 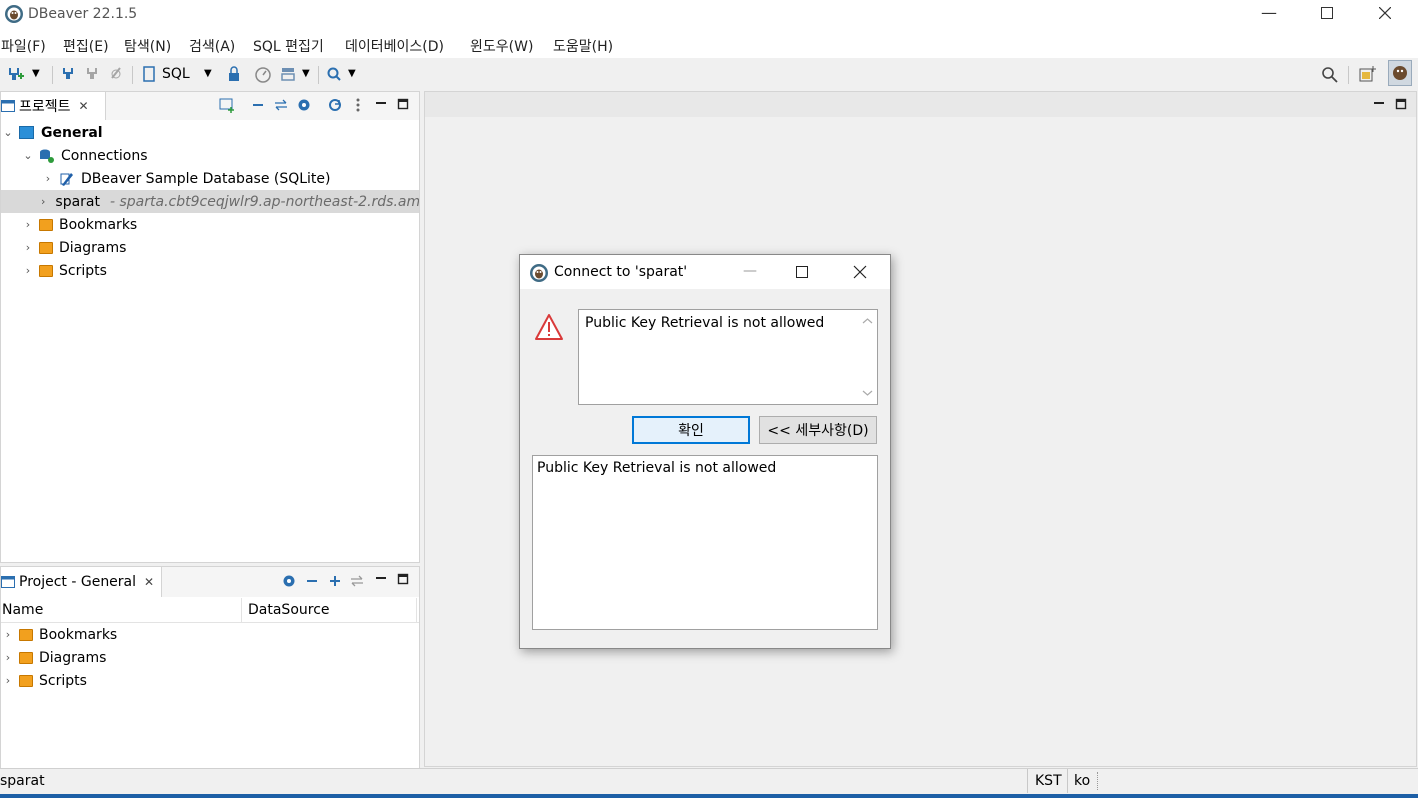 I want to click on details-text-area: Public Key Retrieval is not allowed, so click(x=705, y=542).